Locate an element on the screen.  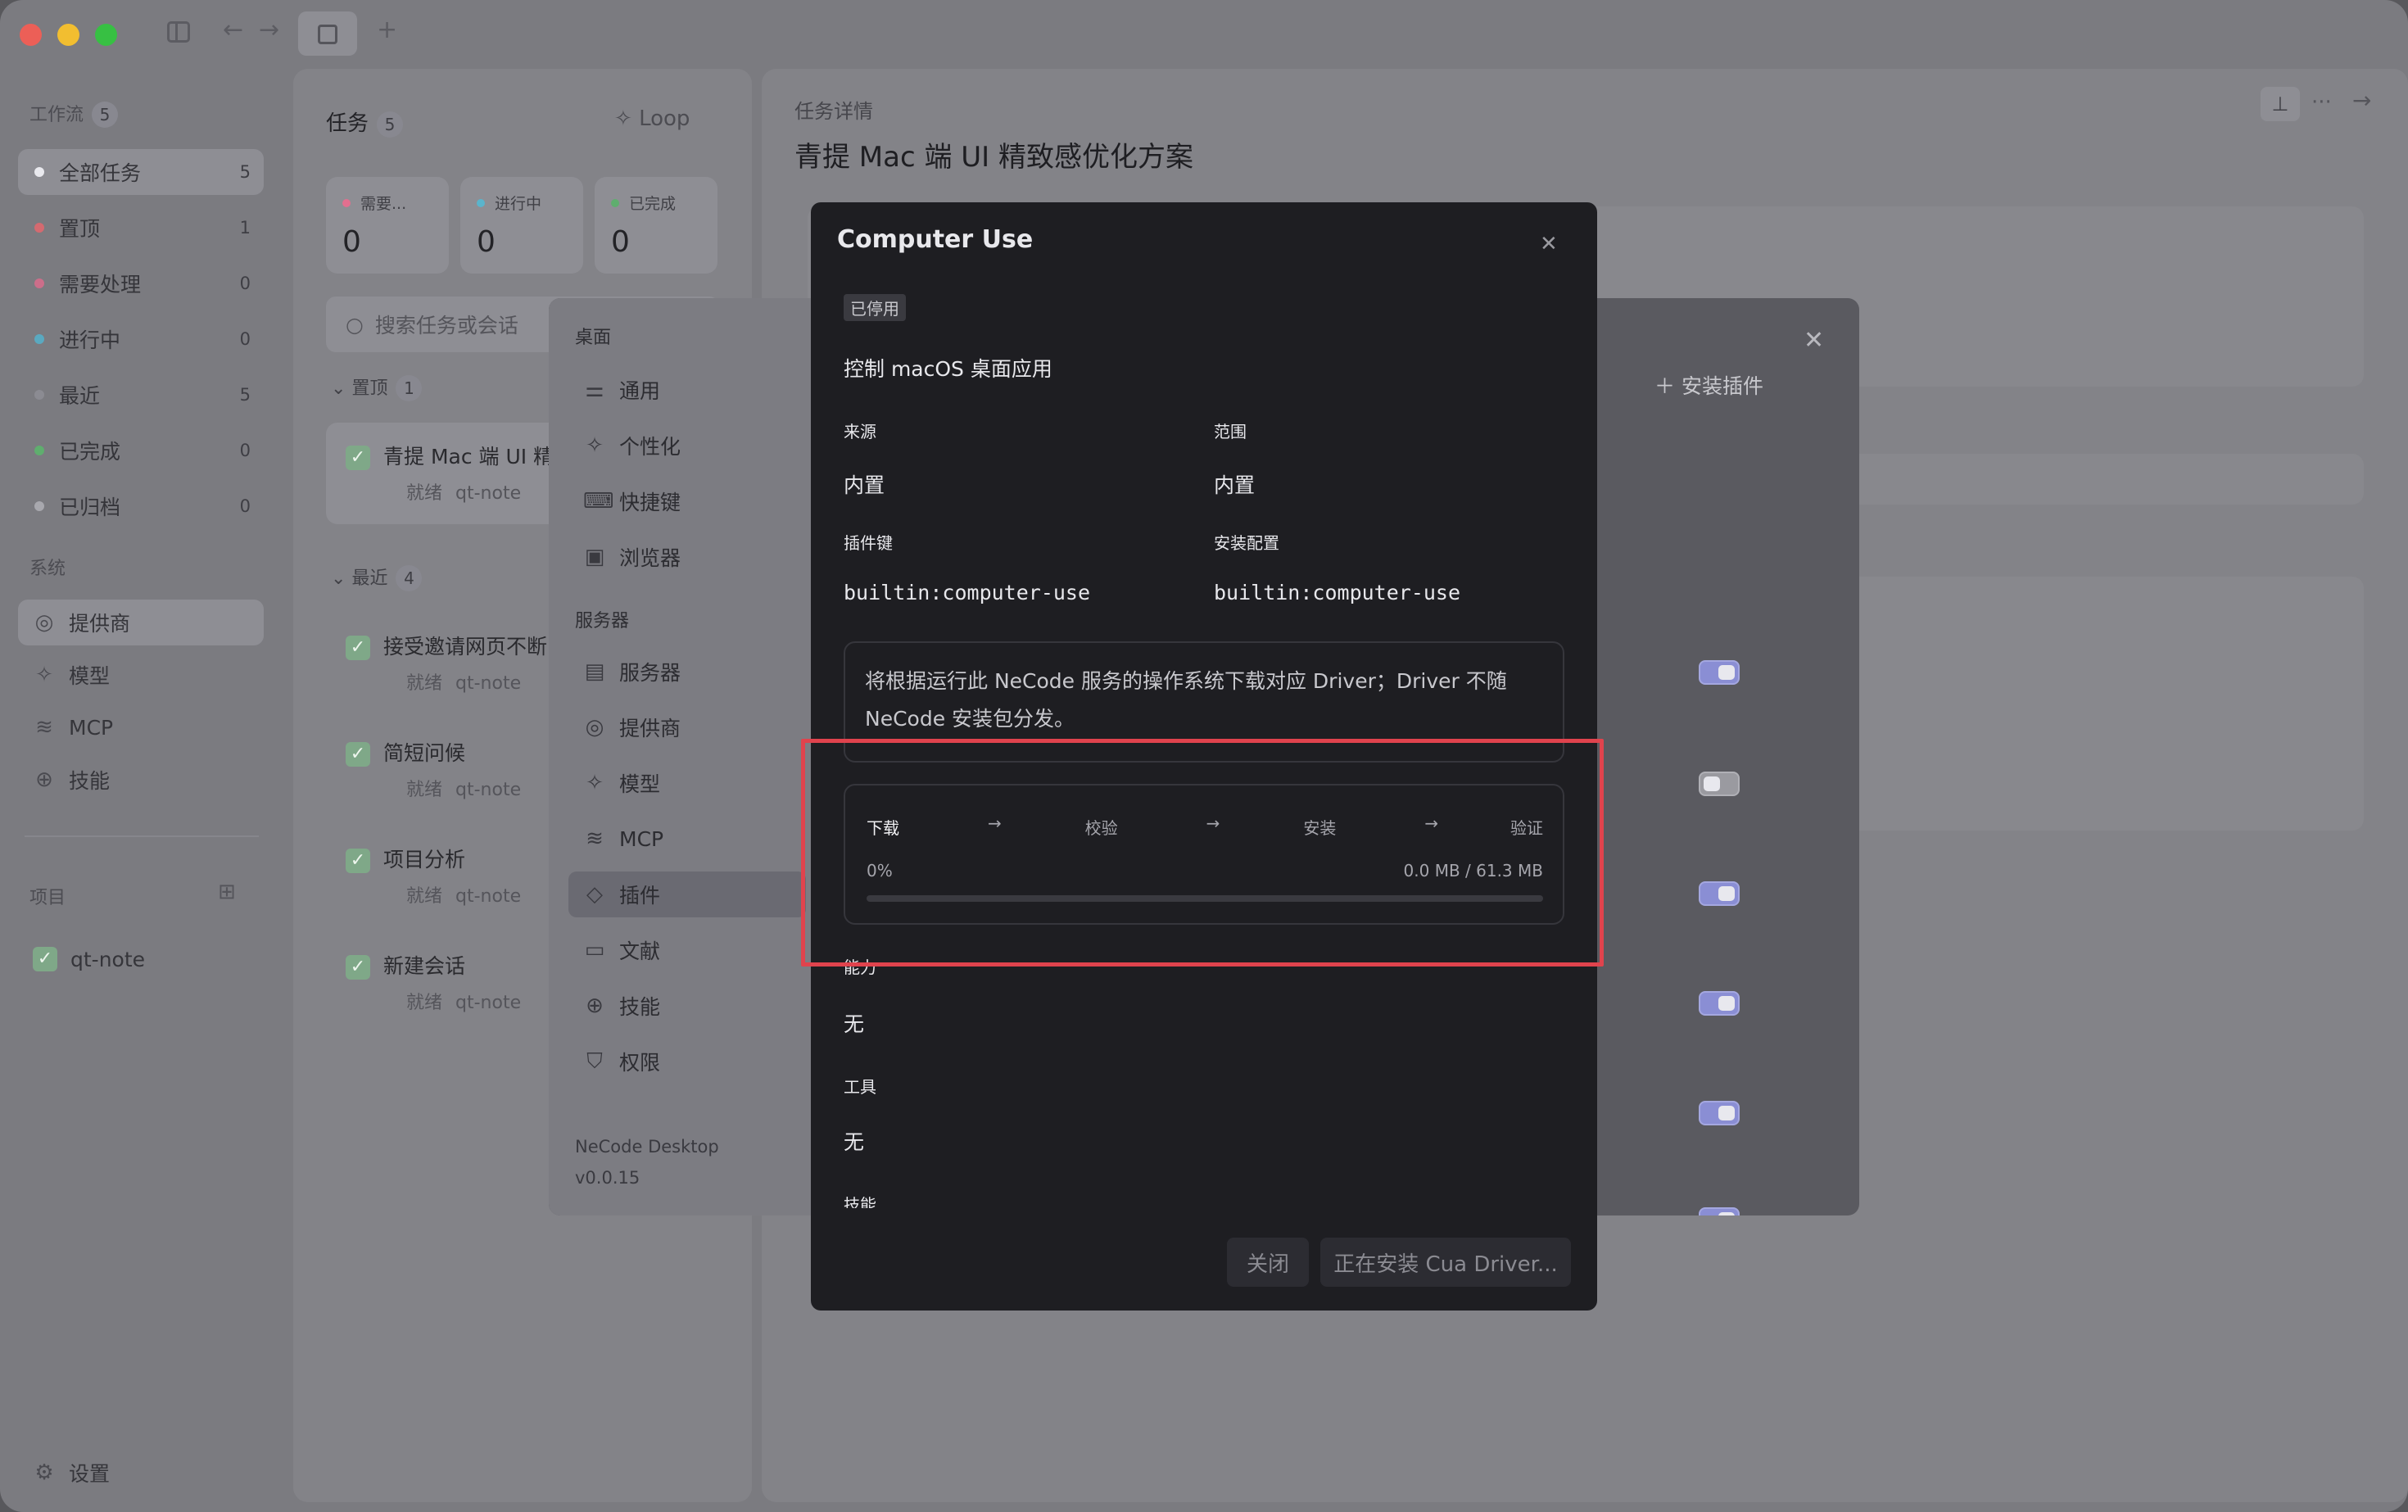
install-config-label: 安装配置 is located at coordinates (1246, 543).